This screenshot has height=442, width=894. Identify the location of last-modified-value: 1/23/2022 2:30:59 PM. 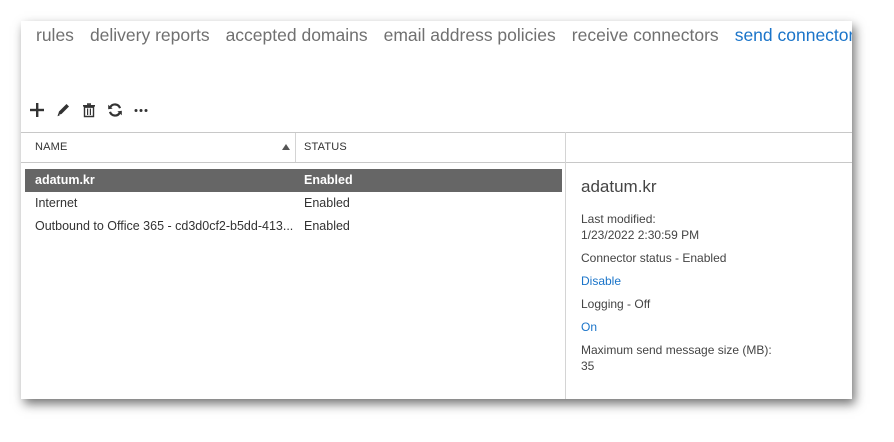
(640, 235).